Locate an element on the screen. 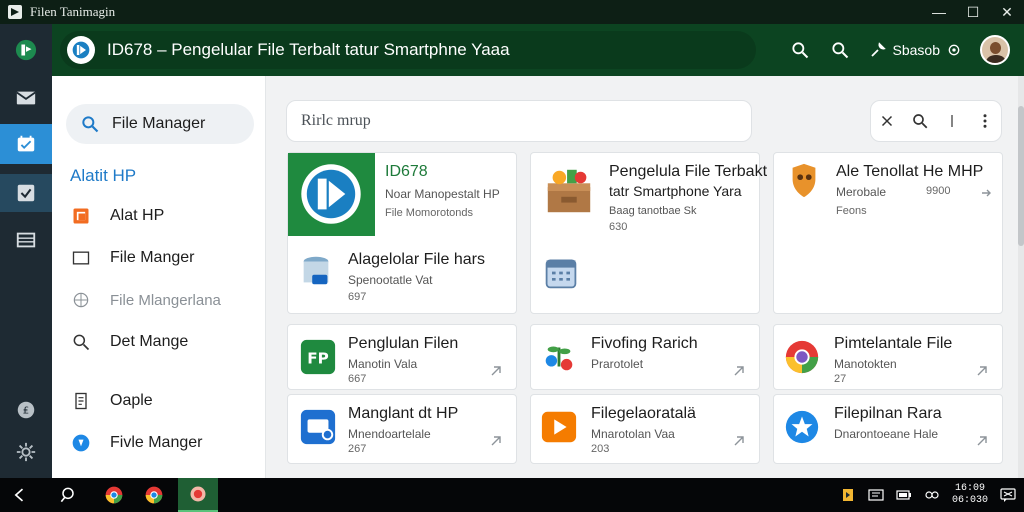 This screenshot has height=512, width=1024. close-button: ✕ is located at coordinates (1007, 12).